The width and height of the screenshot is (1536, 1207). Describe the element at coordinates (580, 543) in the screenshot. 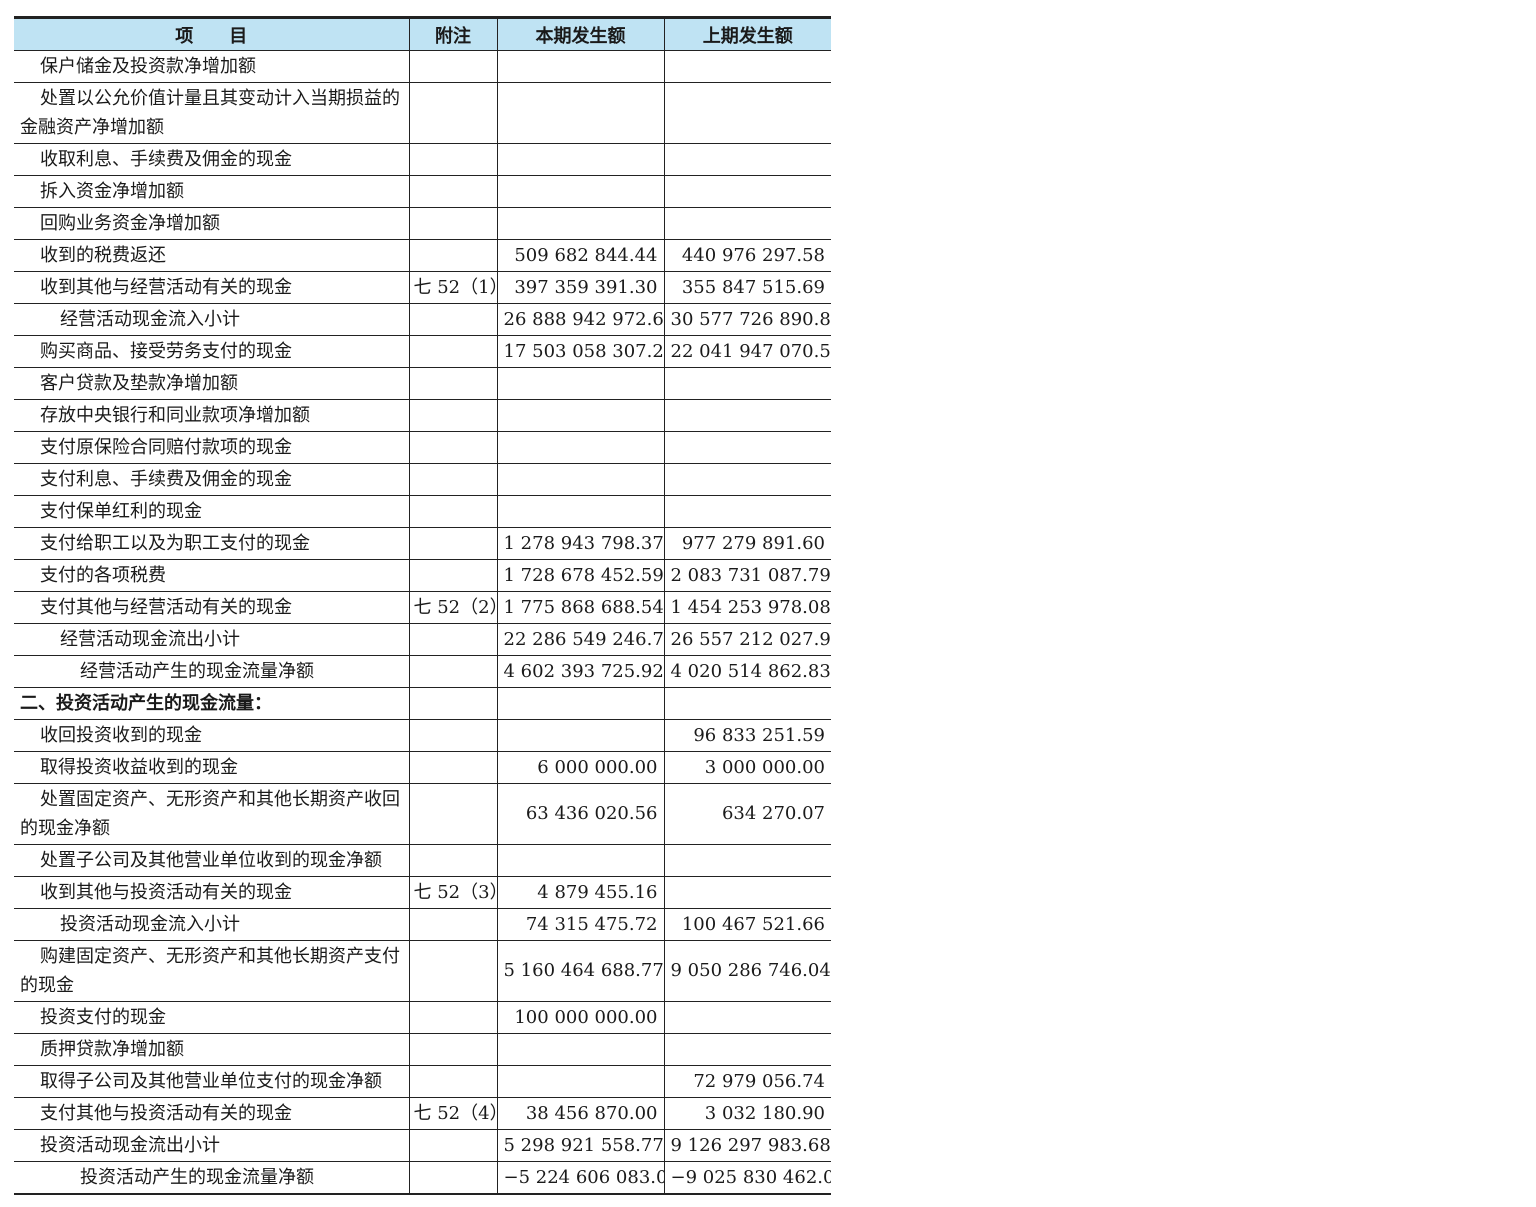

I see `row-current: 1 278 943 798.37` at that location.